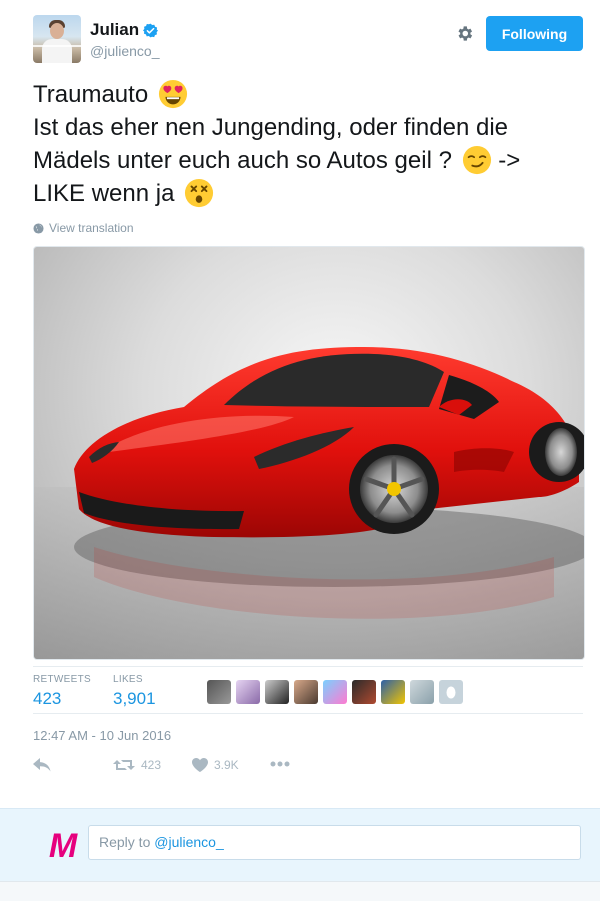 The width and height of the screenshot is (600, 901). I want to click on egg-icon, so click(451, 692).